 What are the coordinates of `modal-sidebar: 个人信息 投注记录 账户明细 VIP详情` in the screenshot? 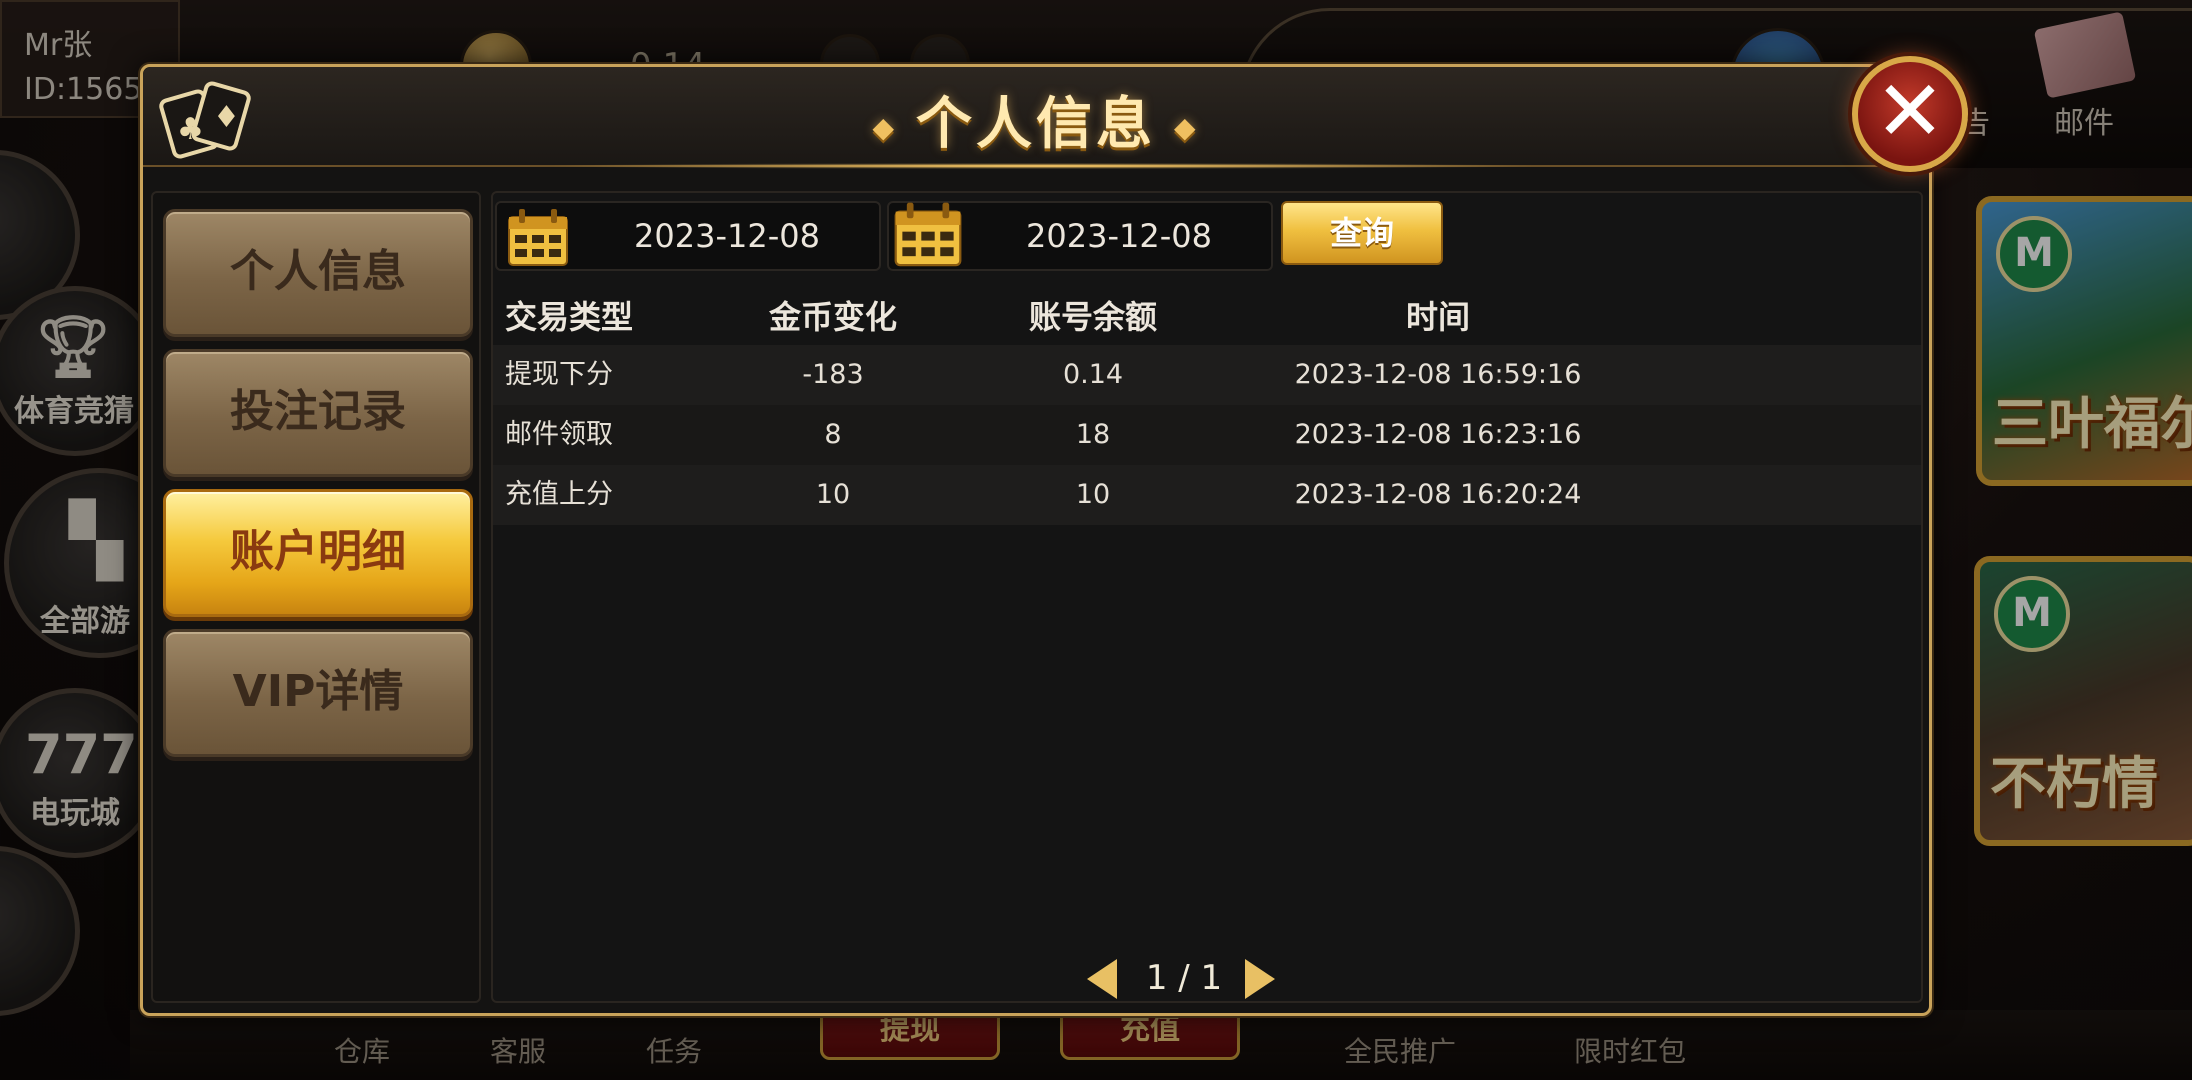 It's located at (316, 597).